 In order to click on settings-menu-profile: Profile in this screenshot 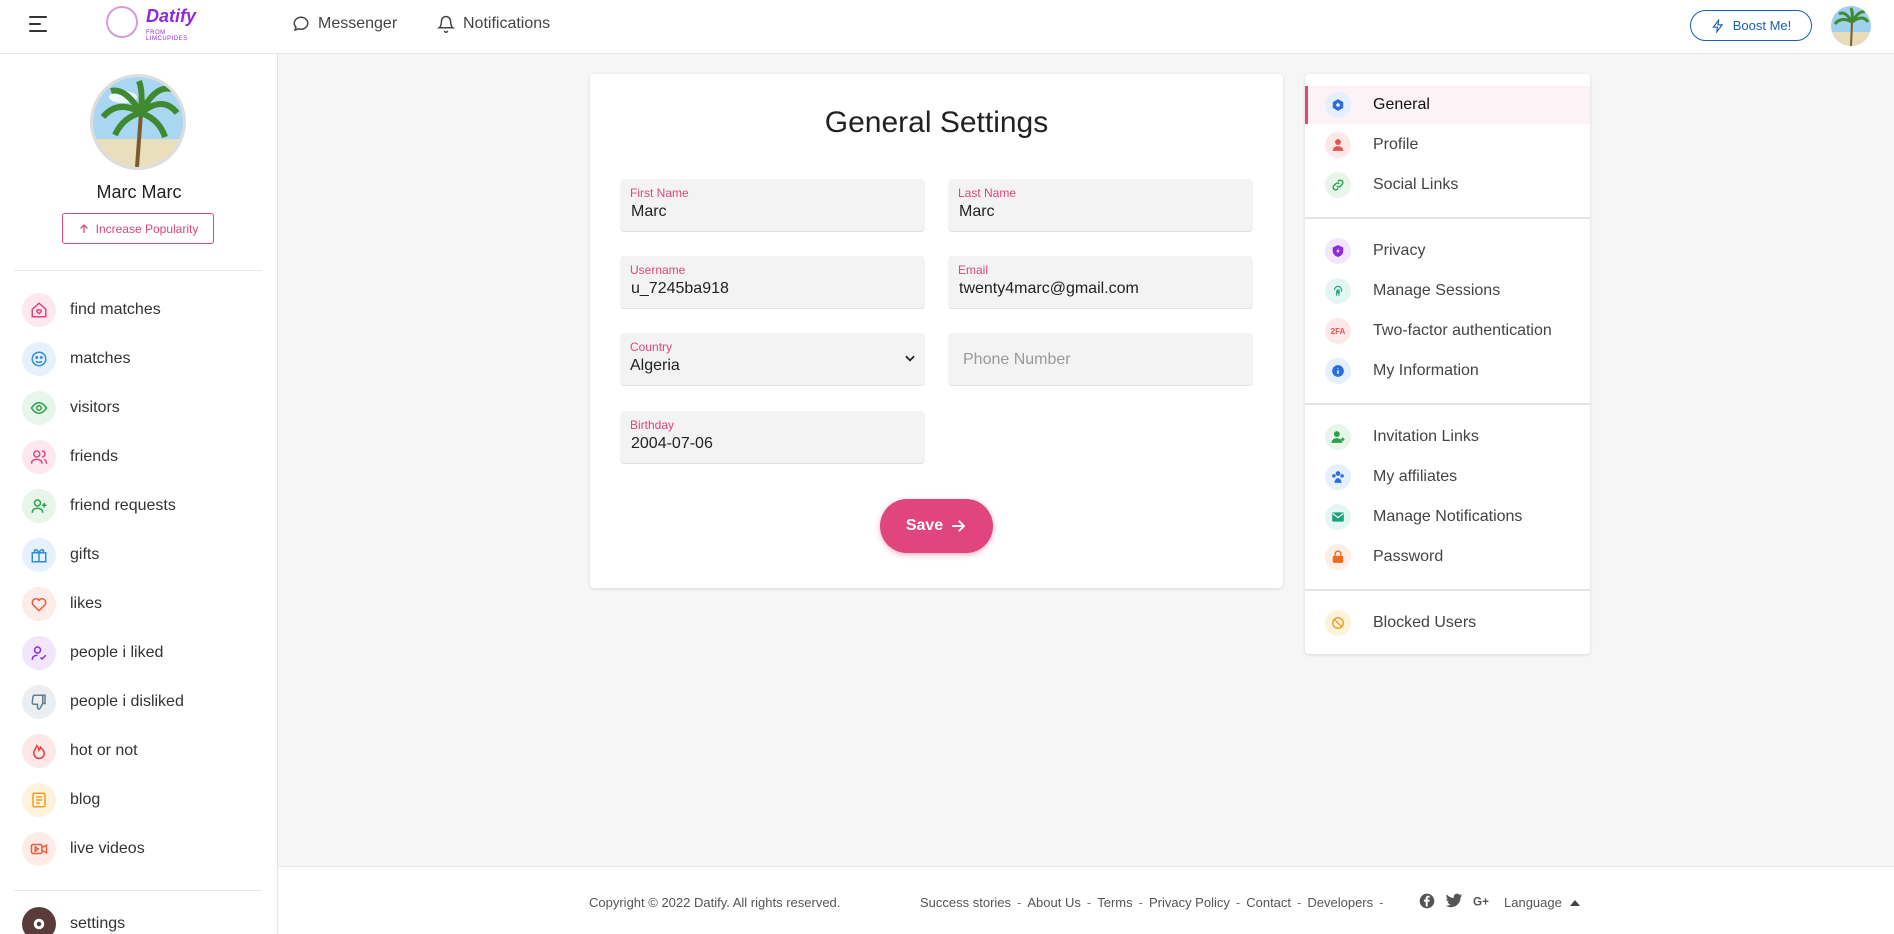, I will do `click(1447, 145)`.